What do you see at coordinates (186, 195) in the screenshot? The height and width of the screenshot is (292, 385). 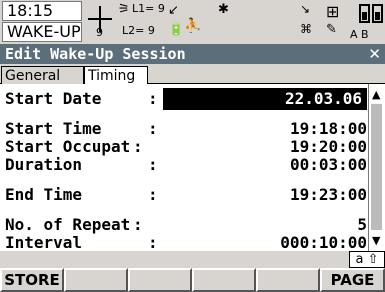 I see `field-end-time: End Time : 19:23:00` at bounding box center [186, 195].